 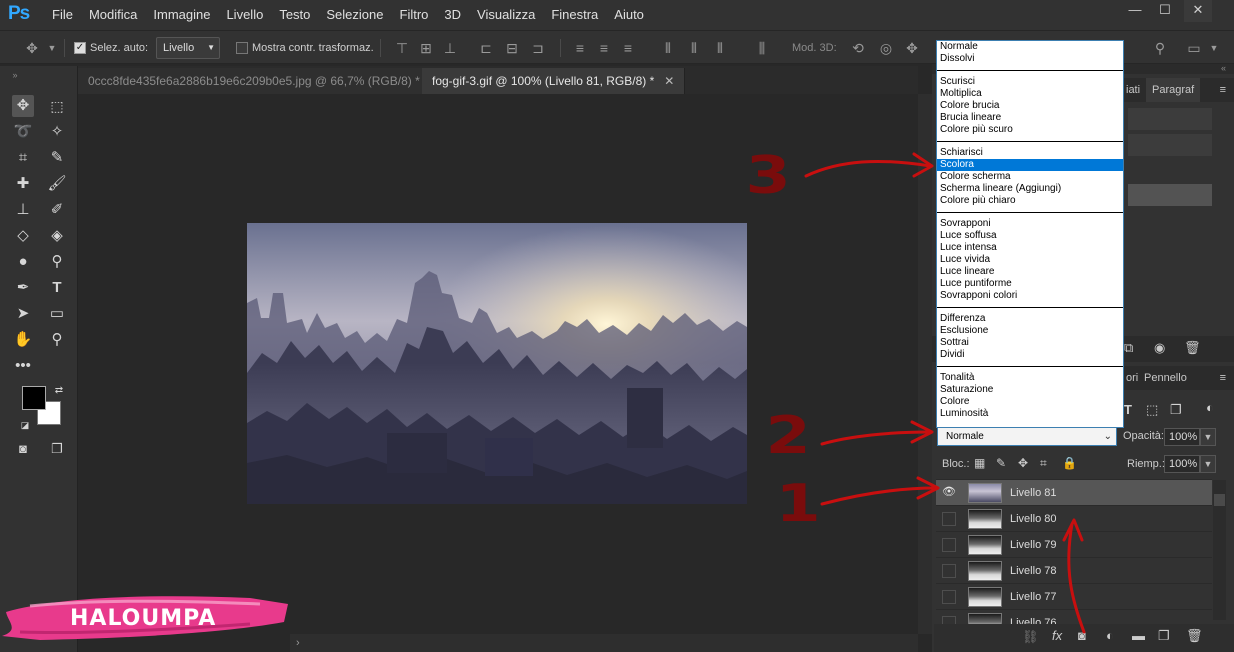 I want to click on distribute-left-icon: ⦀, so click(x=668, y=48).